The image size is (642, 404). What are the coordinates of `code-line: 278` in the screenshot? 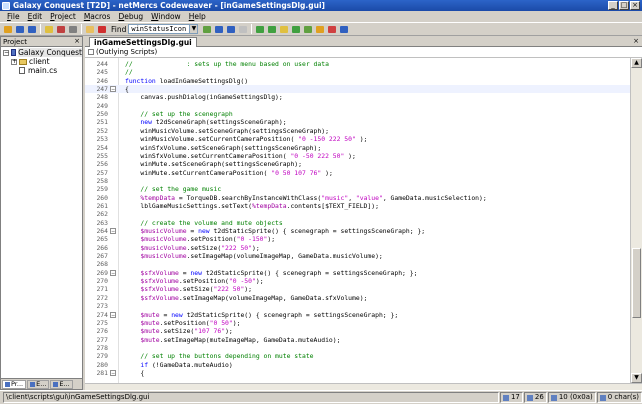 It's located at (357, 348).